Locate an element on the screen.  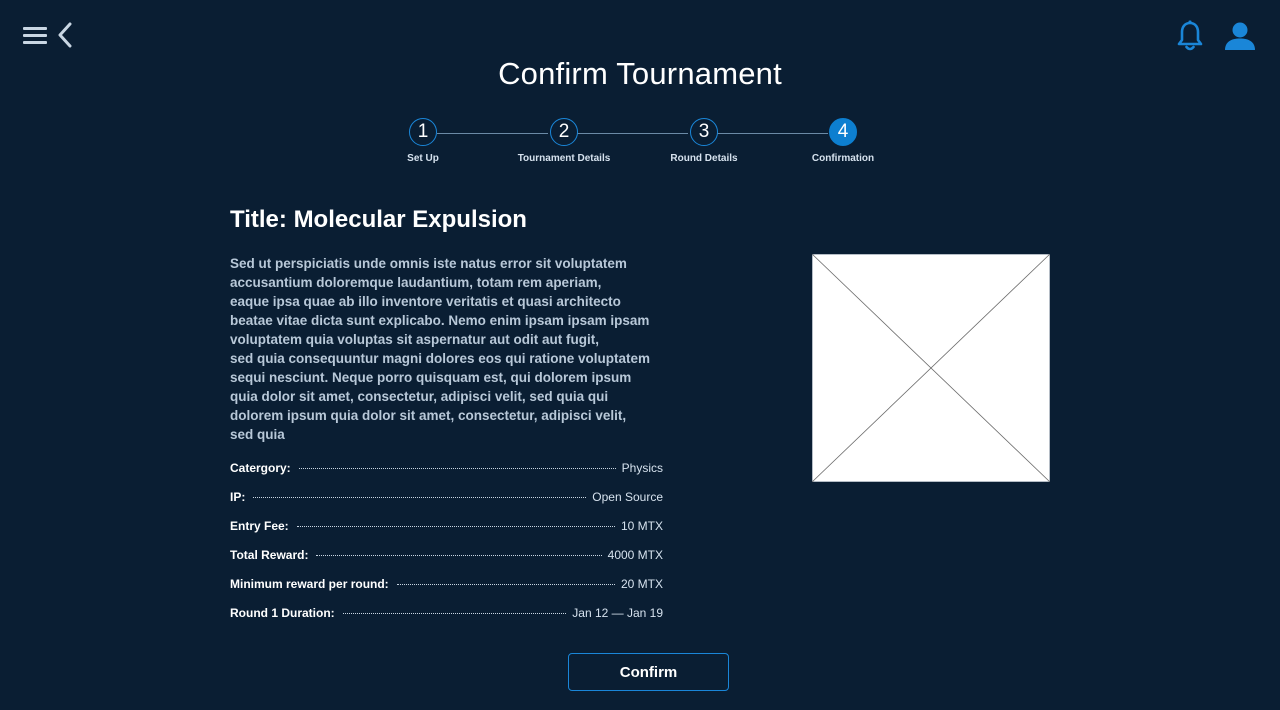
user-icon is located at coordinates (1240, 38).